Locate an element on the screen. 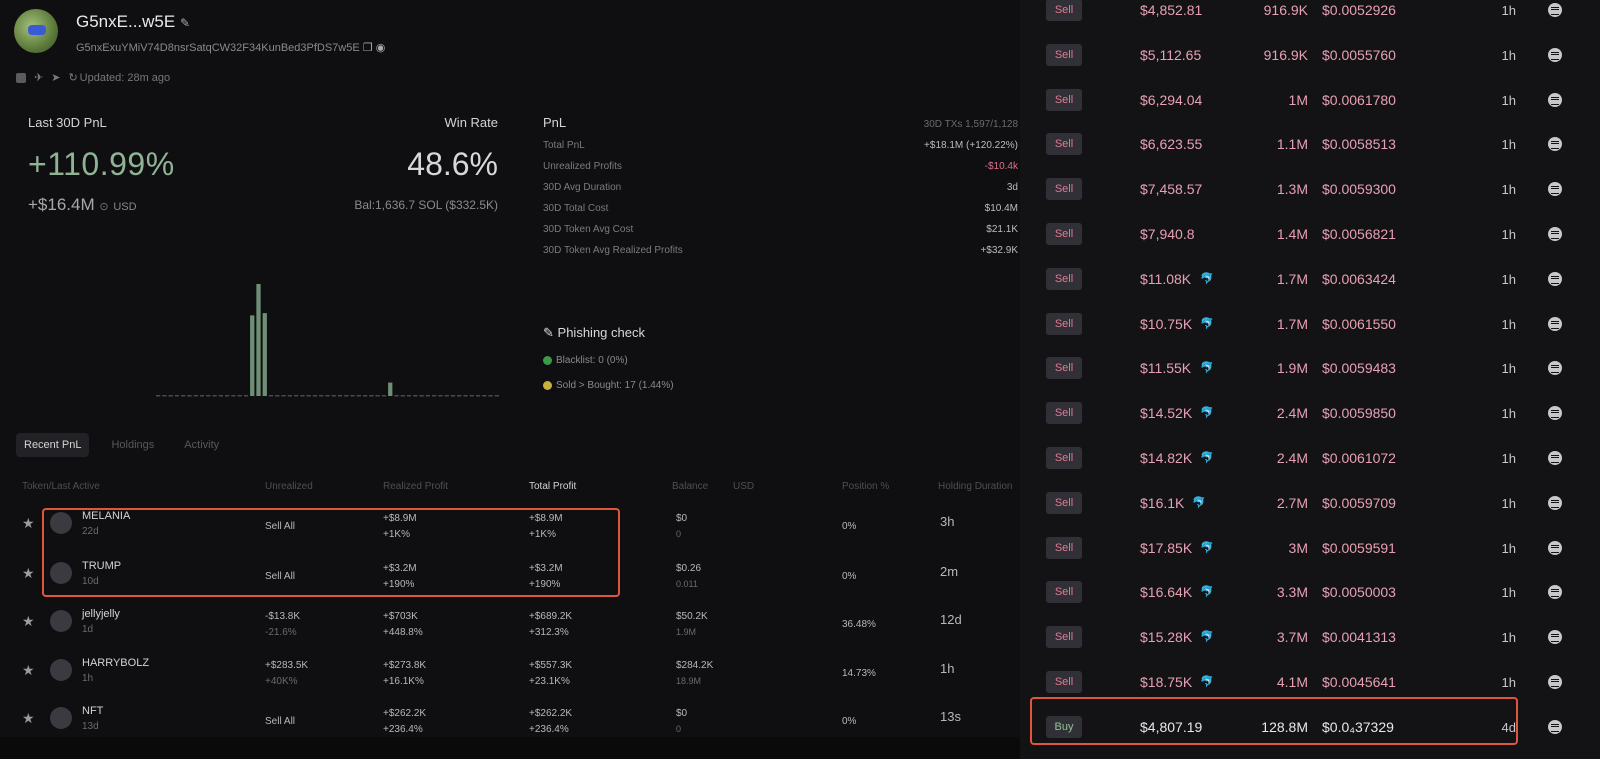  pnl-bar-chart is located at coordinates (327, 335).